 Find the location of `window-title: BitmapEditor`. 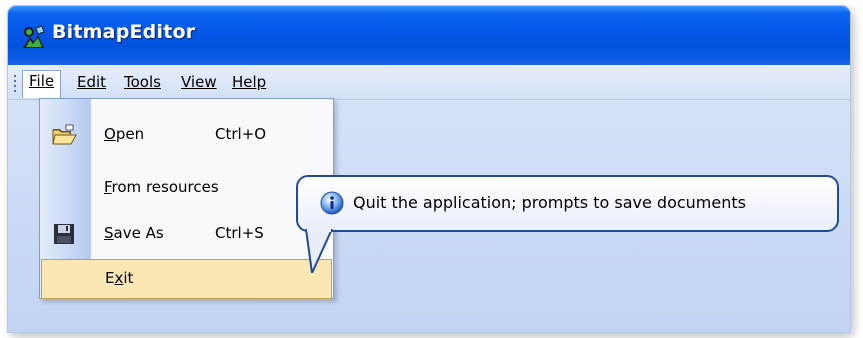

window-title: BitmapEditor is located at coordinates (124, 32).